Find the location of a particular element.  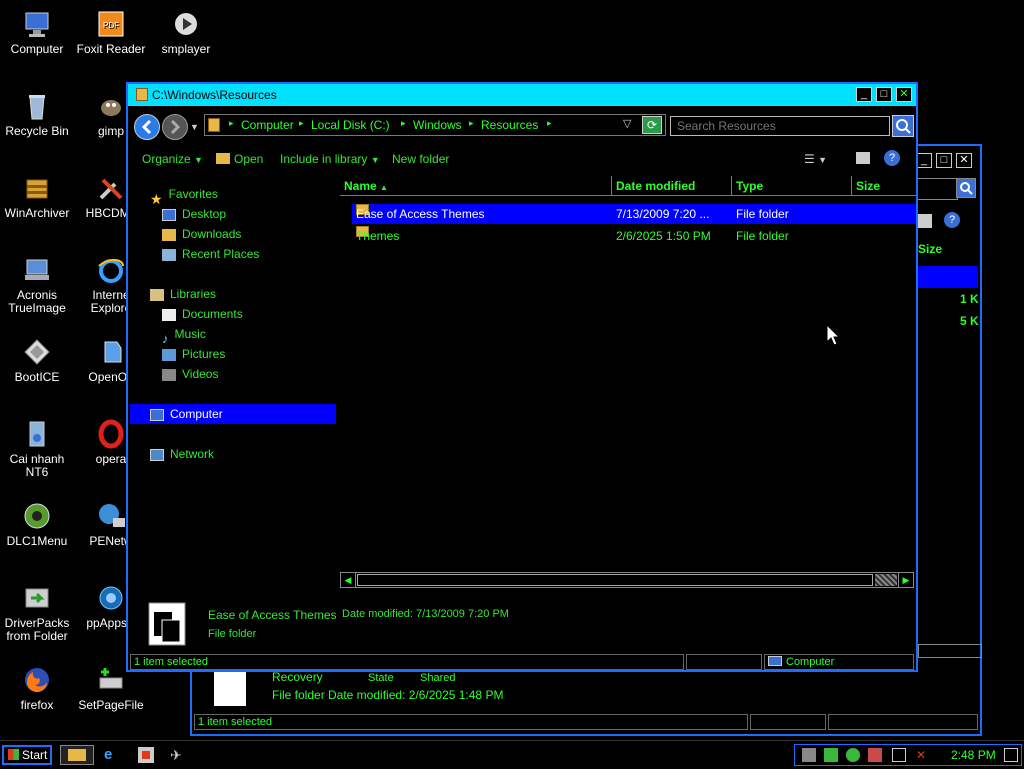

horizontal-scrollbar: ◀ ▶ is located at coordinates (627, 580).